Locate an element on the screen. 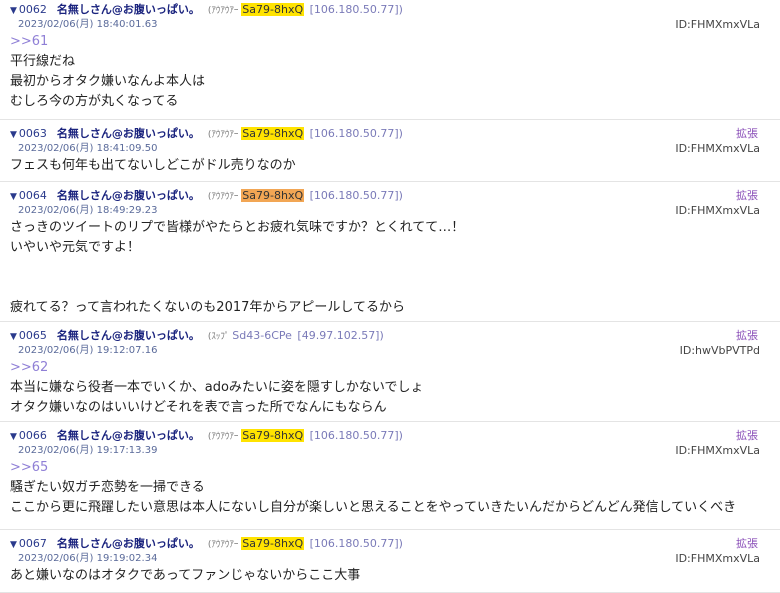 The width and height of the screenshot is (780, 593). post-meta: 2023/02/06(月) 19:17:13.39 ID:FHMXmxVLa is located at coordinates (390, 451).